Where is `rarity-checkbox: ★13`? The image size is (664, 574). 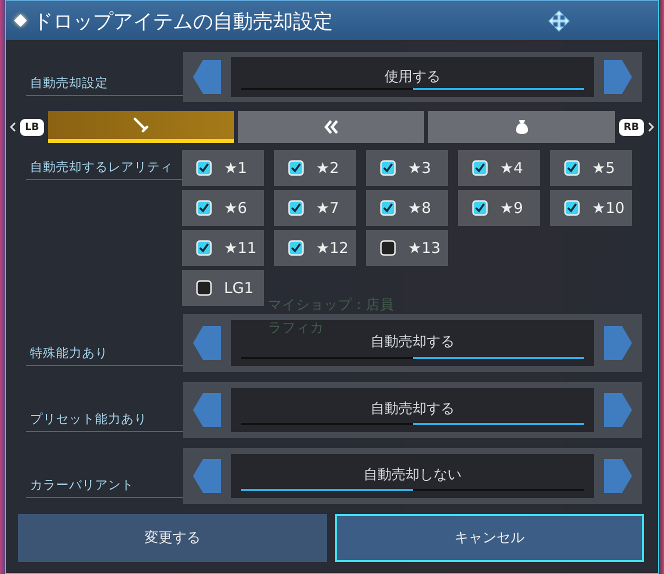
rarity-checkbox: ★13 is located at coordinates (407, 248).